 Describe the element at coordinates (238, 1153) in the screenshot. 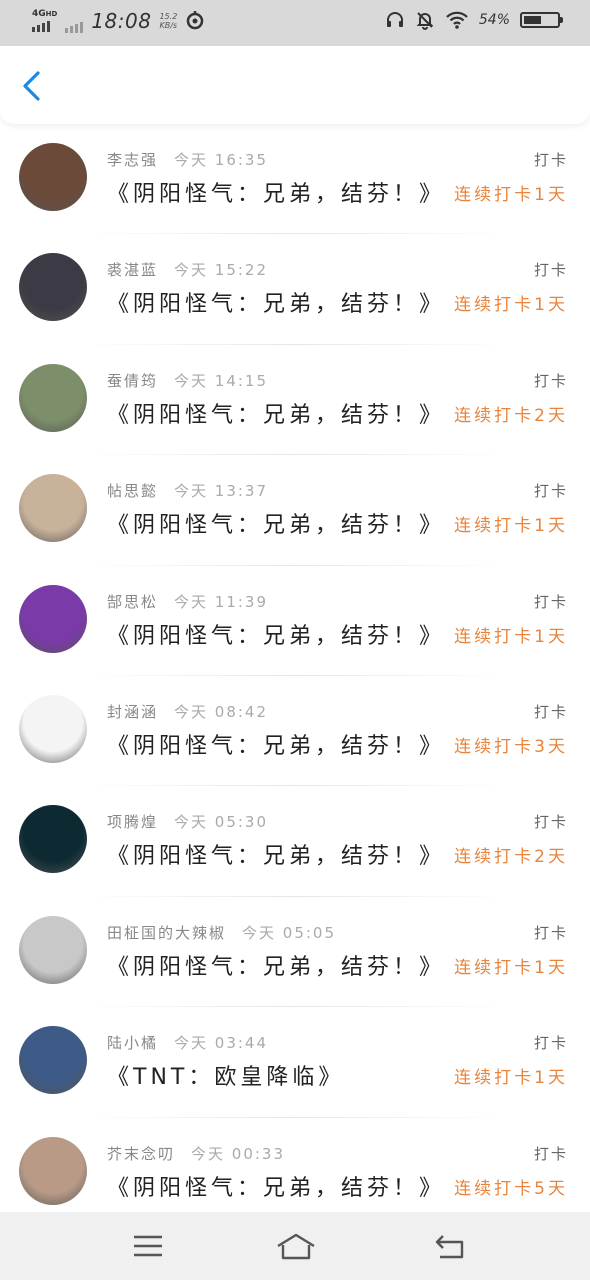

I see `timestamp: 今天 00:33` at that location.